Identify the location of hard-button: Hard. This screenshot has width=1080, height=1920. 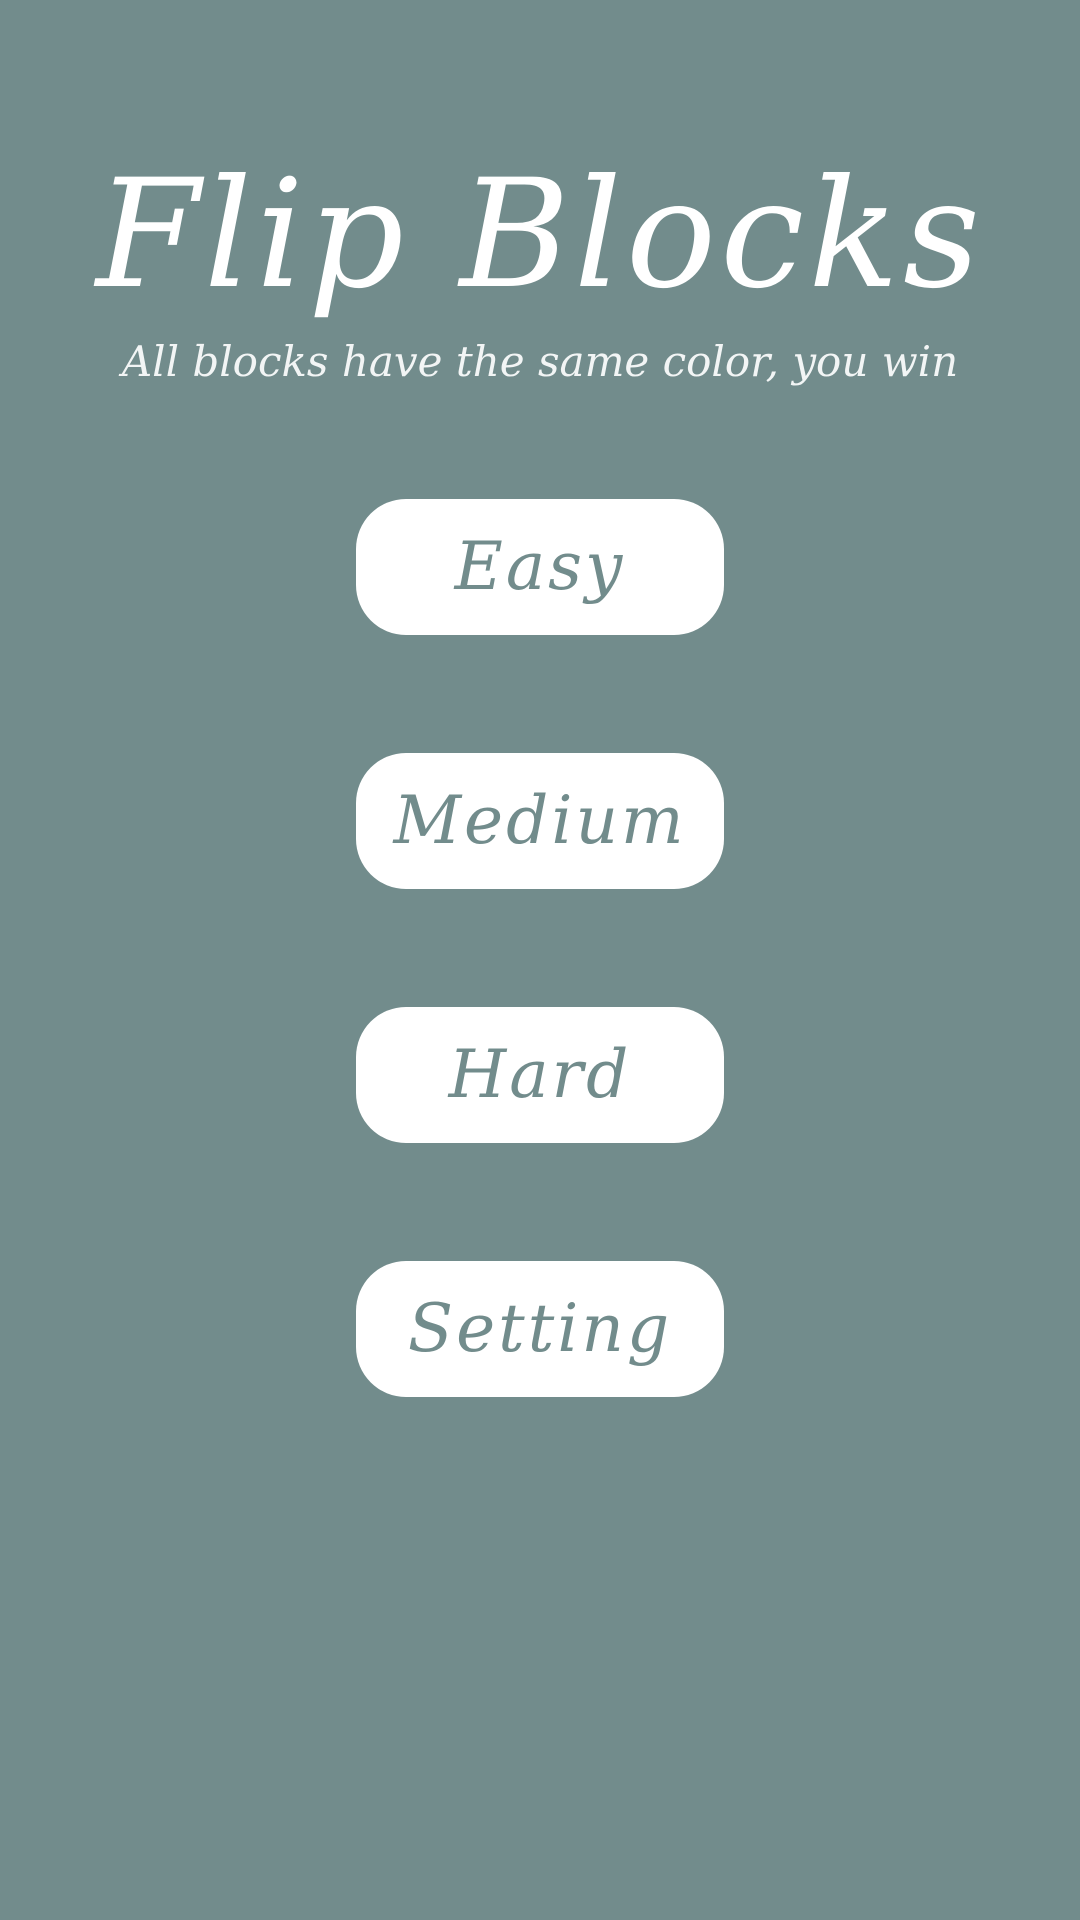
(540, 1075).